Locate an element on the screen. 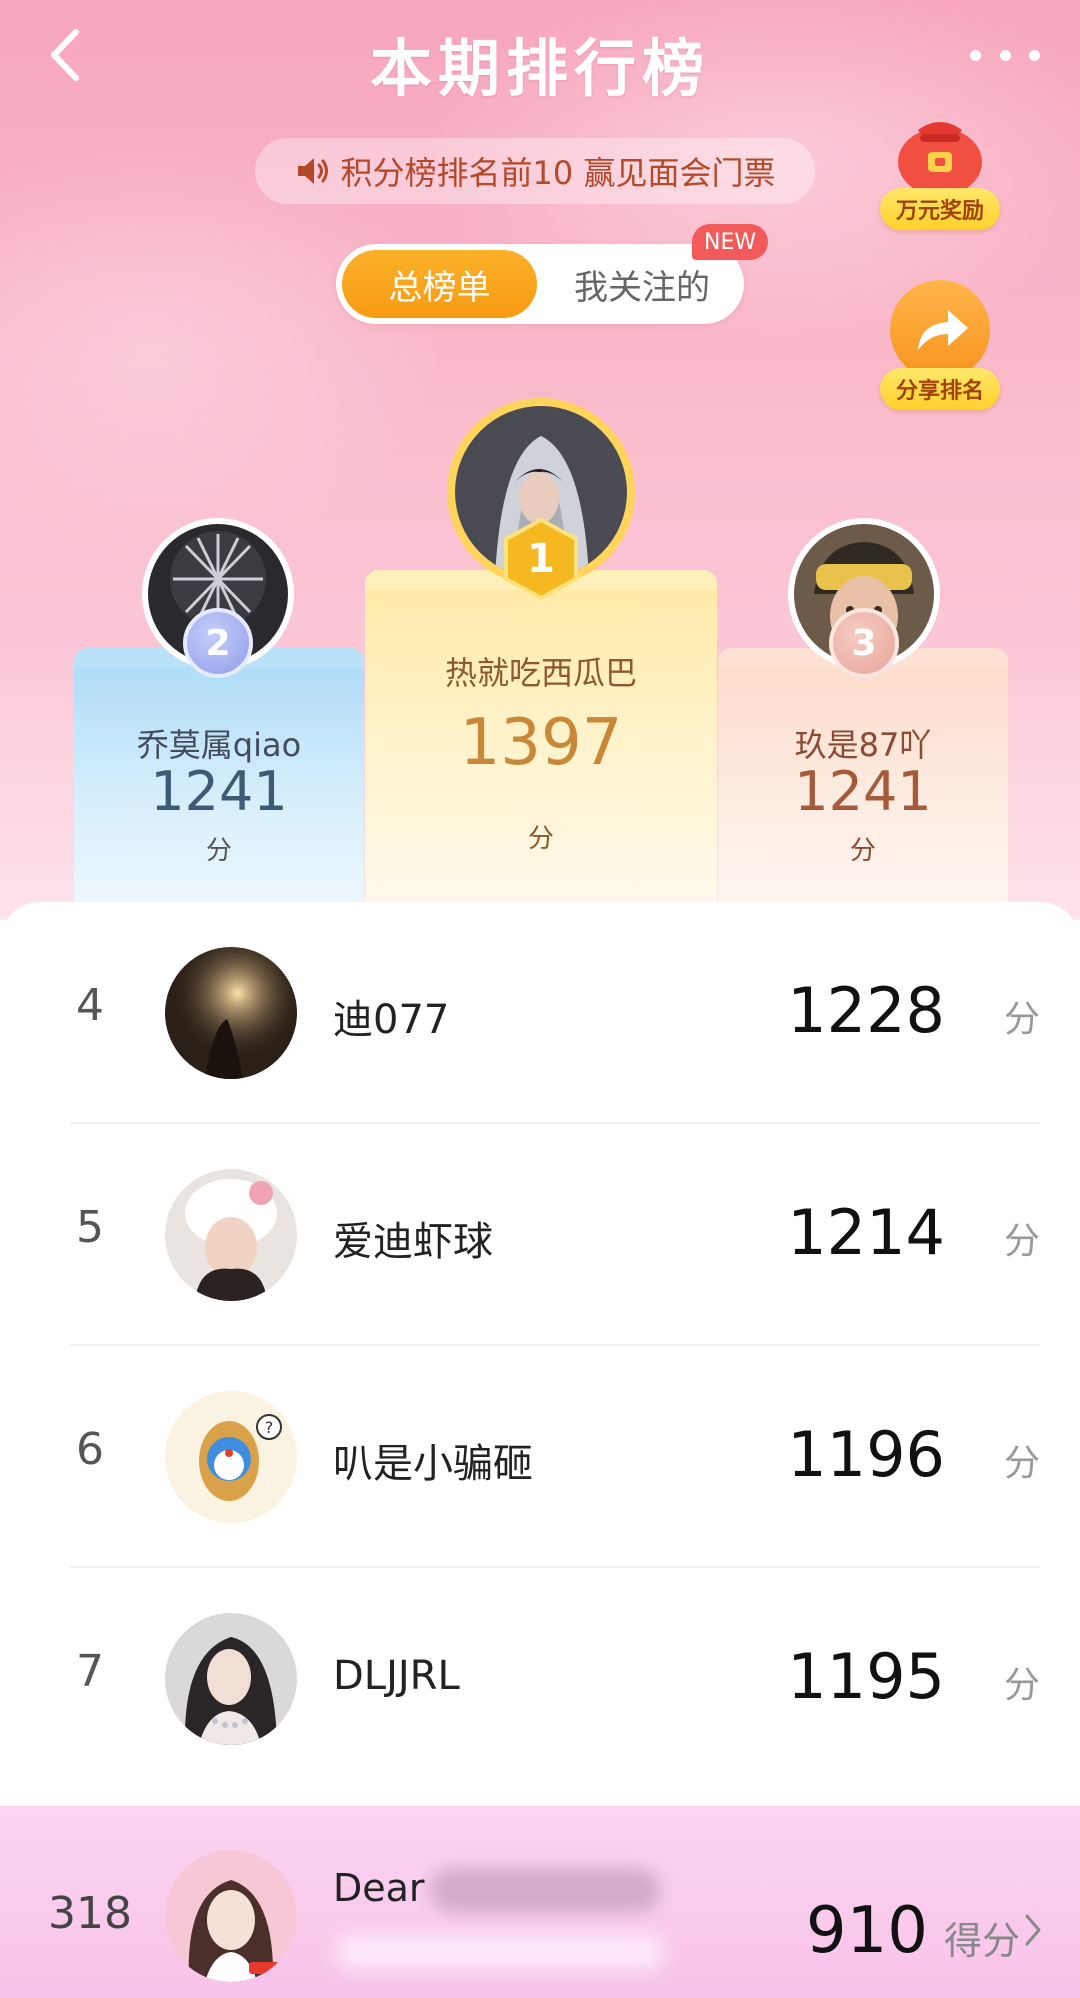 The image size is (1080, 1998). podium-third-rank-badge: 3 is located at coordinates (864, 643).